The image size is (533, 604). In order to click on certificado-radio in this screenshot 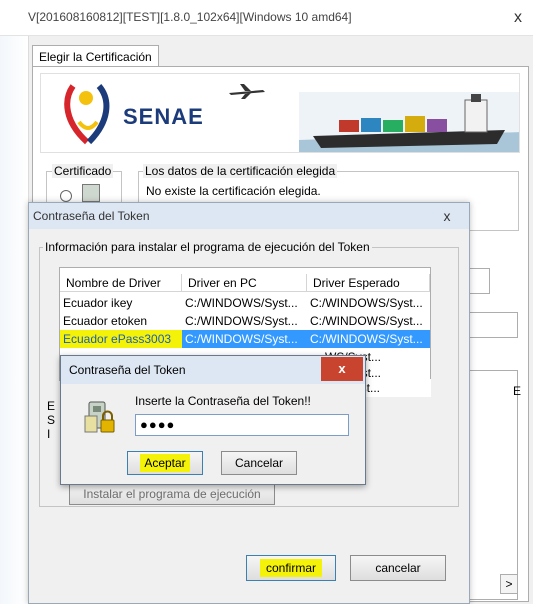, I will do `click(66, 196)`.